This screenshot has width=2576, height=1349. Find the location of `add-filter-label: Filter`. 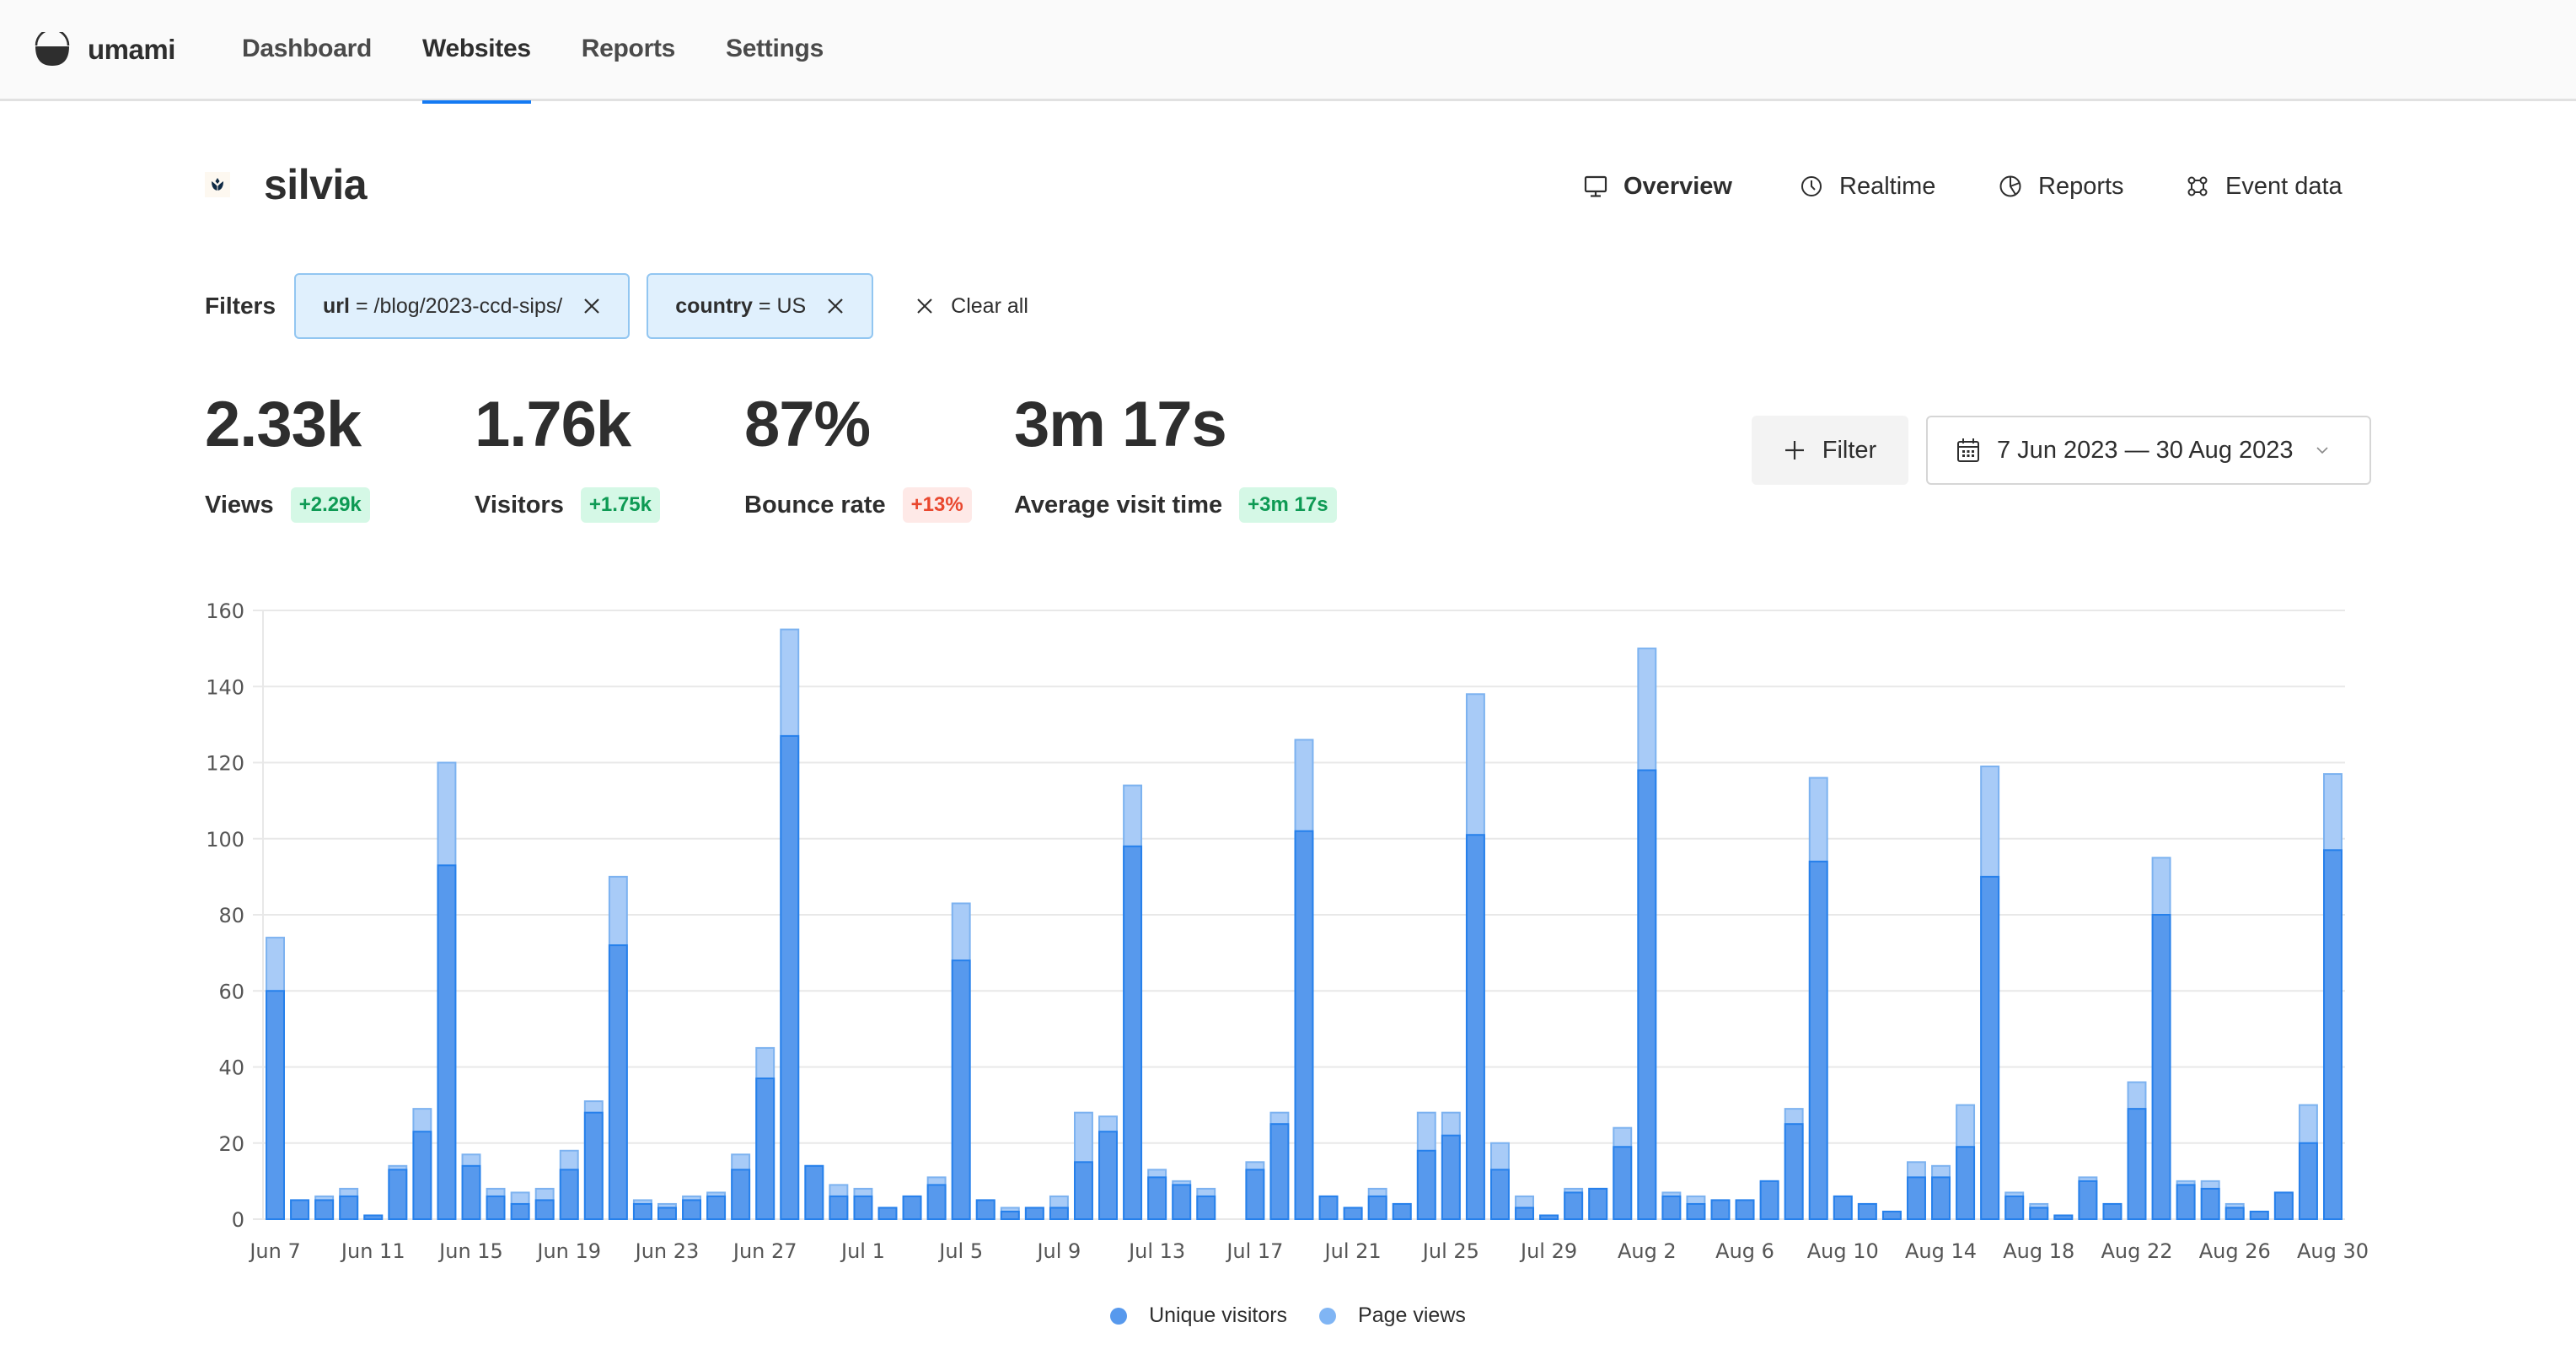

add-filter-label: Filter is located at coordinates (1849, 450).